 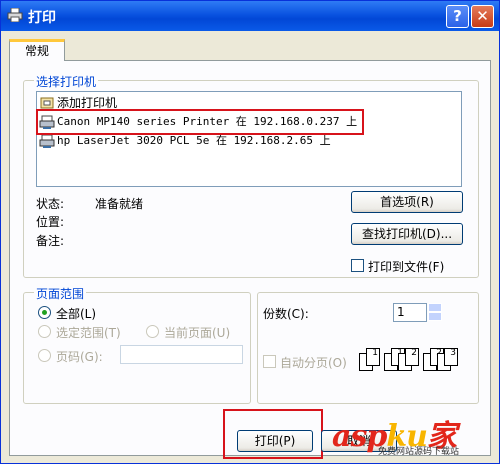 What do you see at coordinates (407, 202) in the screenshot?
I see `preferences-button: 首选项(R)` at bounding box center [407, 202].